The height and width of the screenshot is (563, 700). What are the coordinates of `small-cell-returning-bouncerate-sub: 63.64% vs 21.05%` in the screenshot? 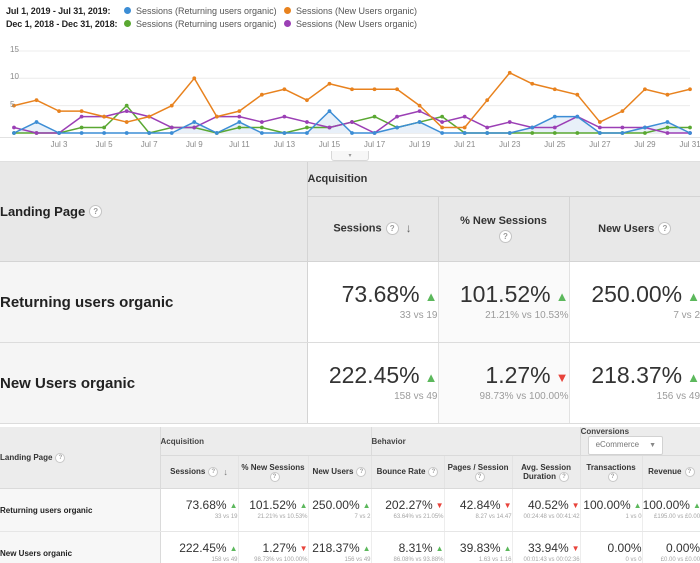 It's located at (418, 517).